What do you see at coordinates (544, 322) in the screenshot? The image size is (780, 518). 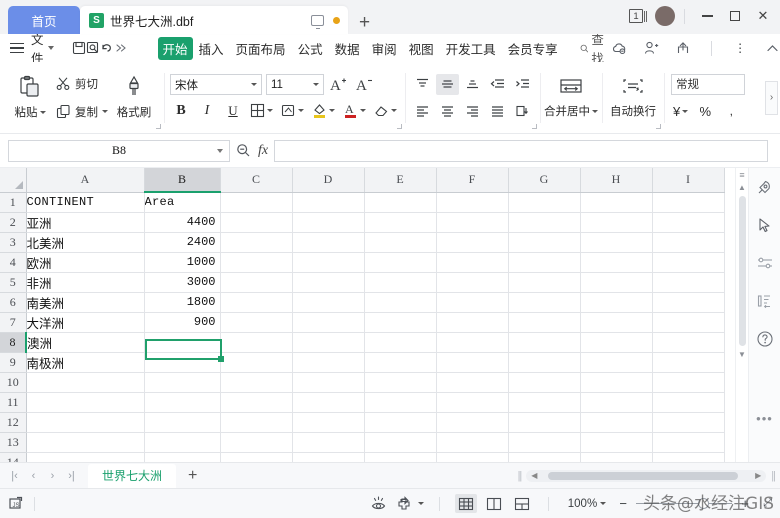 I see `cell-G7` at bounding box center [544, 322].